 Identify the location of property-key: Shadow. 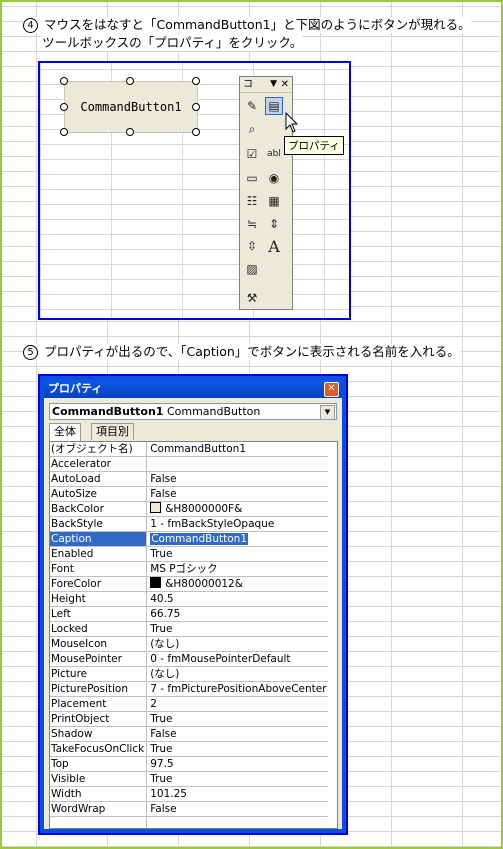
(99, 734).